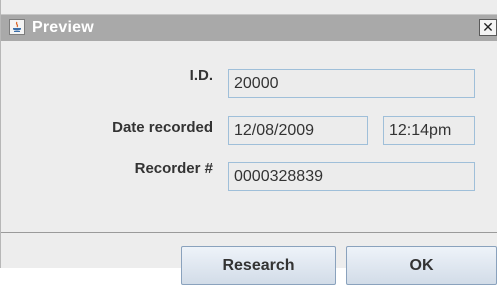 The width and height of the screenshot is (497, 285). Describe the element at coordinates (488, 27) in the screenshot. I see `close-icon: ✕` at that location.